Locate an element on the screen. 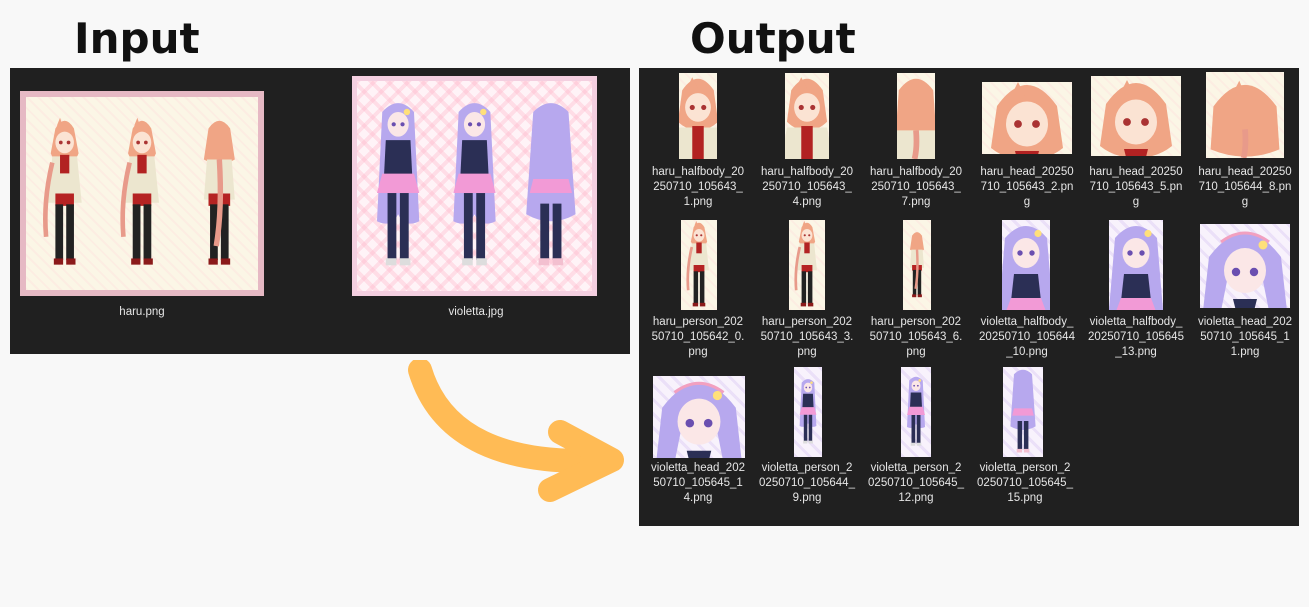 Image resolution: width=1309 pixels, height=607 pixels. file-thumbnail-violetta is located at coordinates (474, 186).